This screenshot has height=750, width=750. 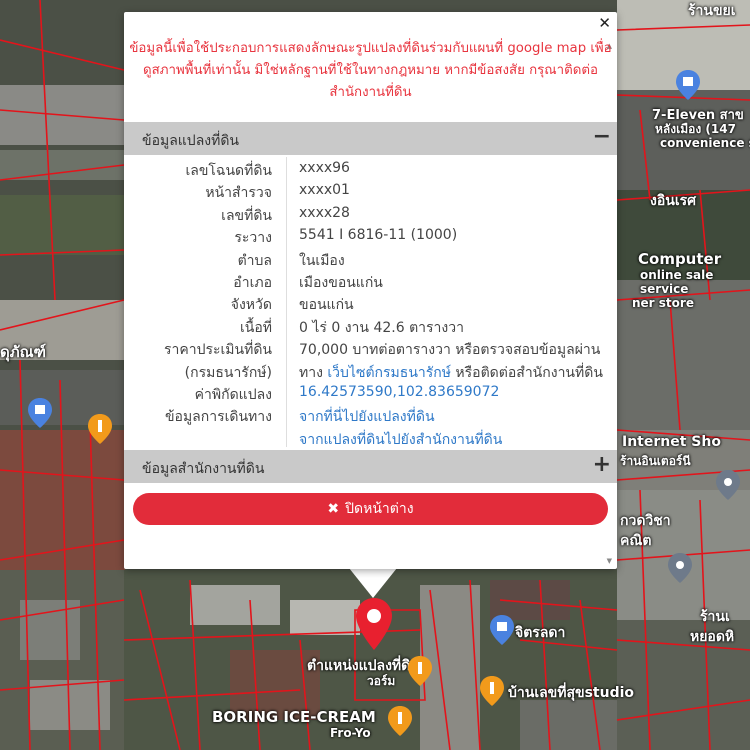 I want to click on expand-icon: +, so click(x=602, y=465).